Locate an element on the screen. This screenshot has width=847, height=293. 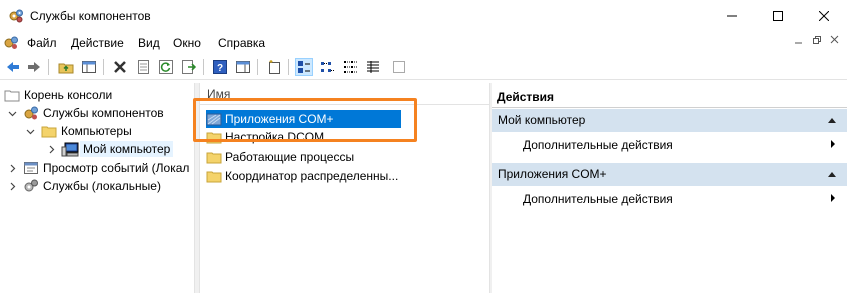
new-window-button is located at coordinates (274, 67).